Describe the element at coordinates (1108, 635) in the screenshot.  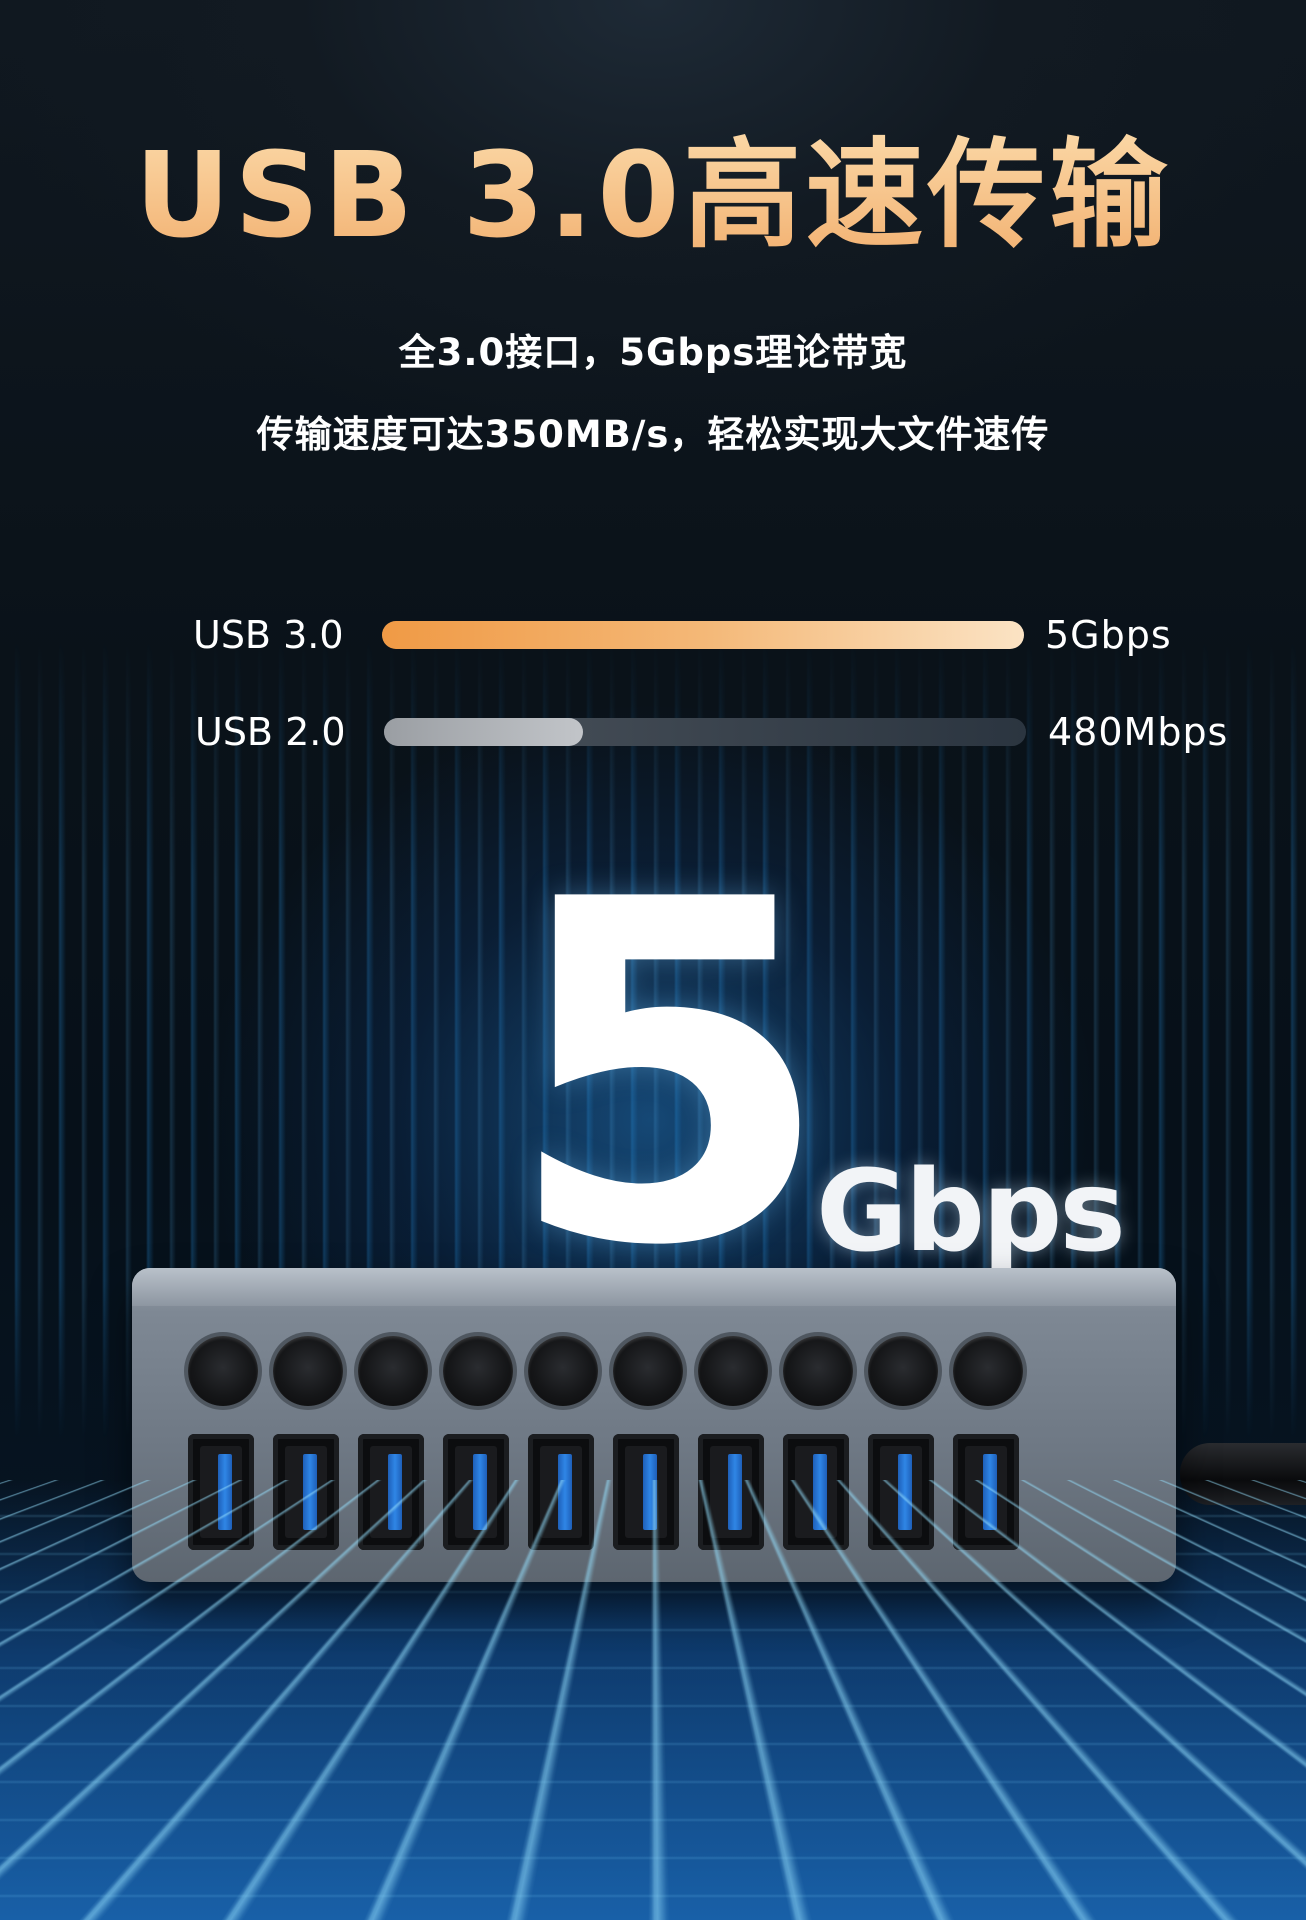
I see `speed-value: 5Gbps` at that location.